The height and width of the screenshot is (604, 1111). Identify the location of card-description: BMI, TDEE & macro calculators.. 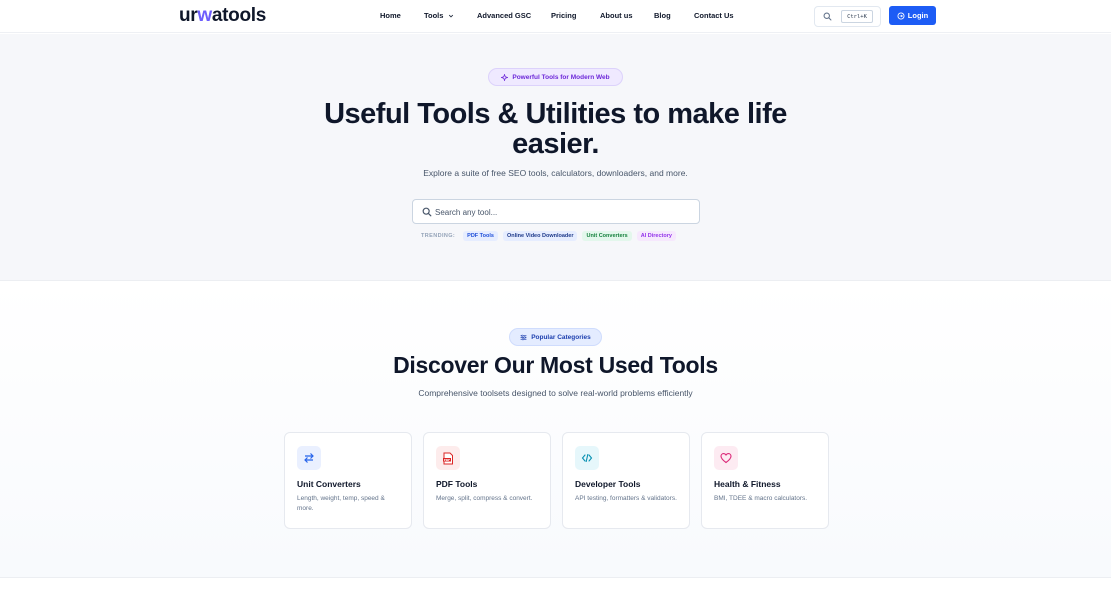
(761, 498).